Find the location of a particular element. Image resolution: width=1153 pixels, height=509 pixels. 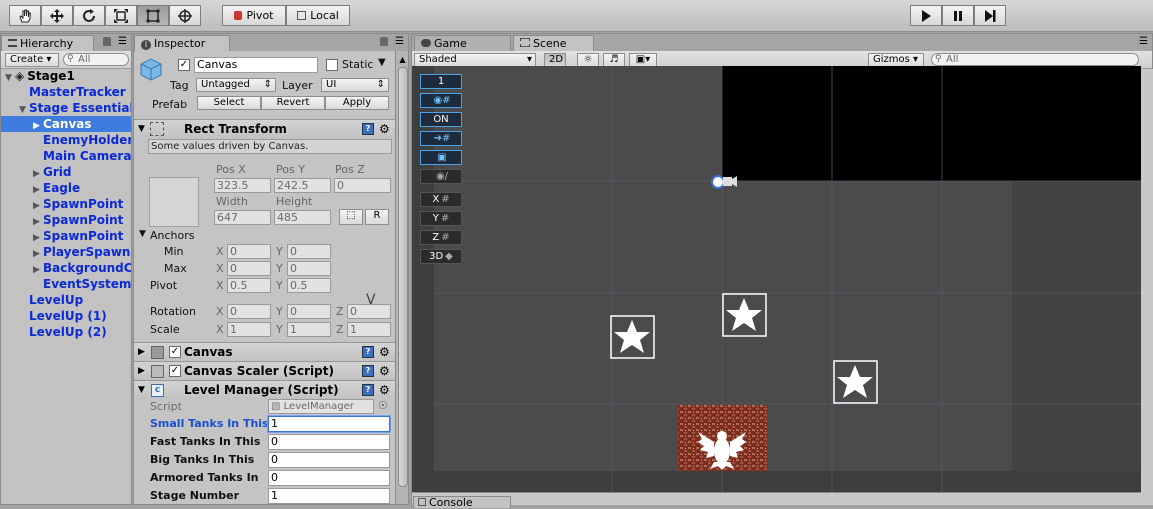

canvas-scaler-enabled-checkbox: ✓ is located at coordinates (175, 371).